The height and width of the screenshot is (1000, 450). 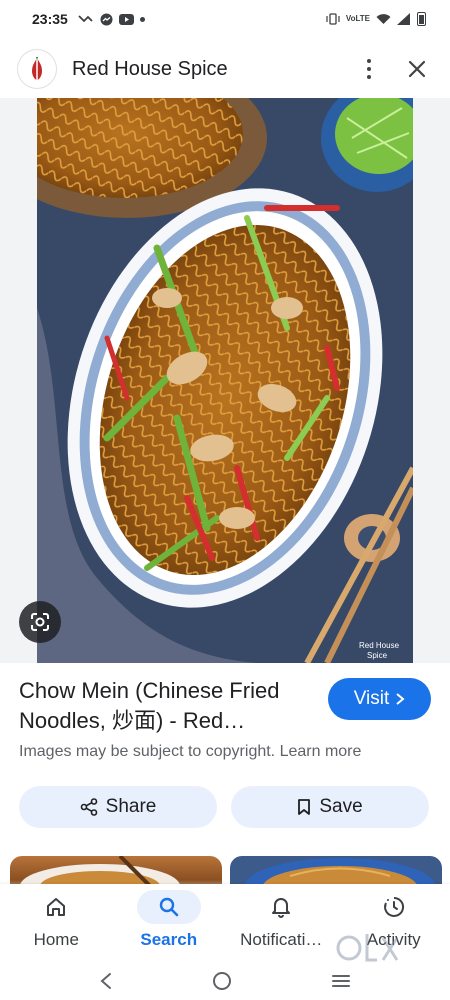 What do you see at coordinates (56, 939) in the screenshot?
I see `nav-home-label: Home` at bounding box center [56, 939].